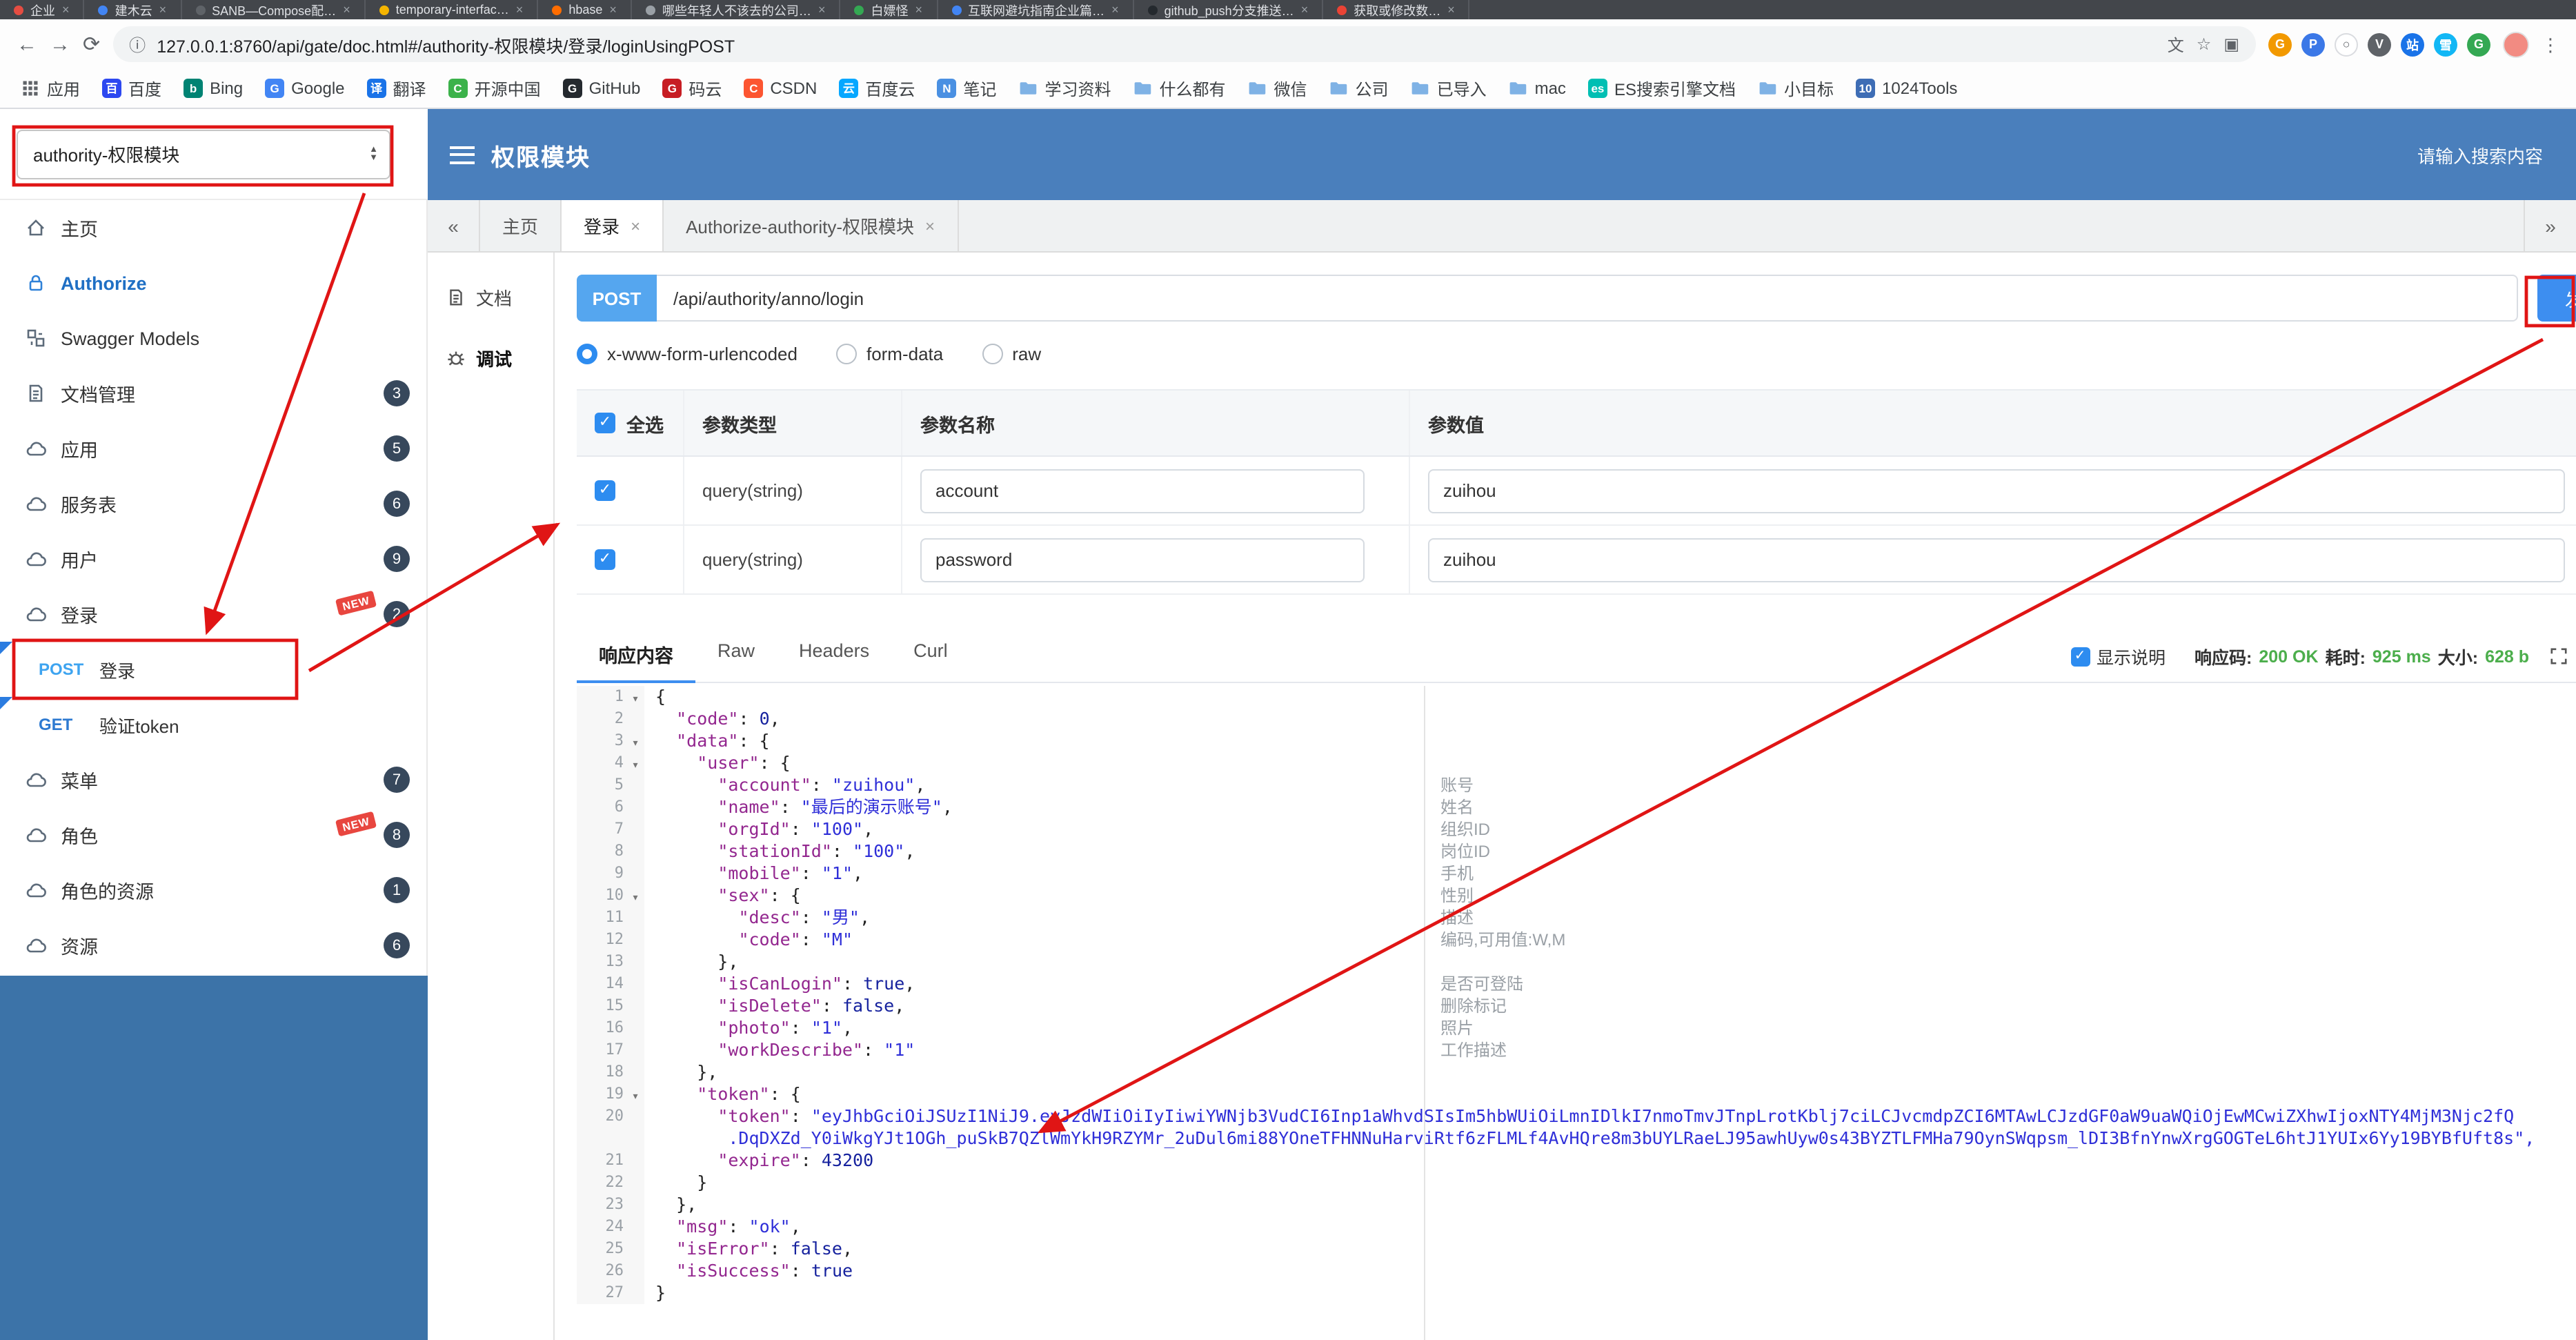 The image size is (2576, 1340). What do you see at coordinates (605, 559) in the screenshot?
I see `row-checkbox: ✓` at bounding box center [605, 559].